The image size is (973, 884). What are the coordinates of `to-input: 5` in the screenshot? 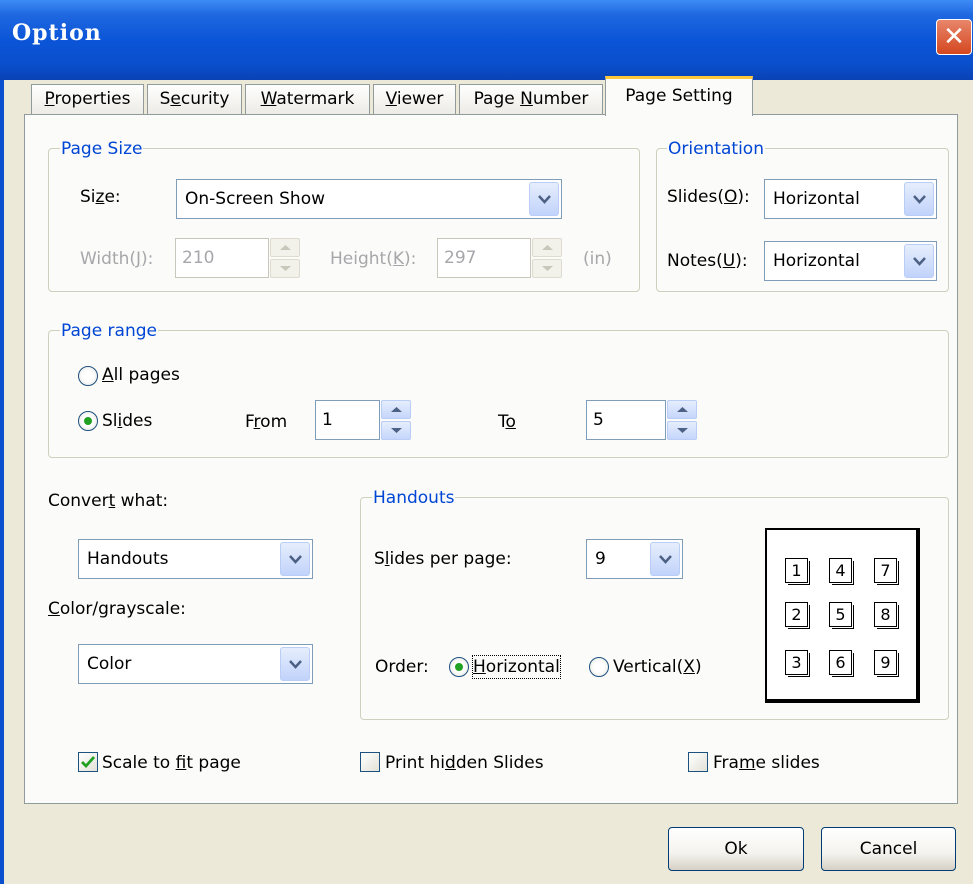 It's located at (626, 420).